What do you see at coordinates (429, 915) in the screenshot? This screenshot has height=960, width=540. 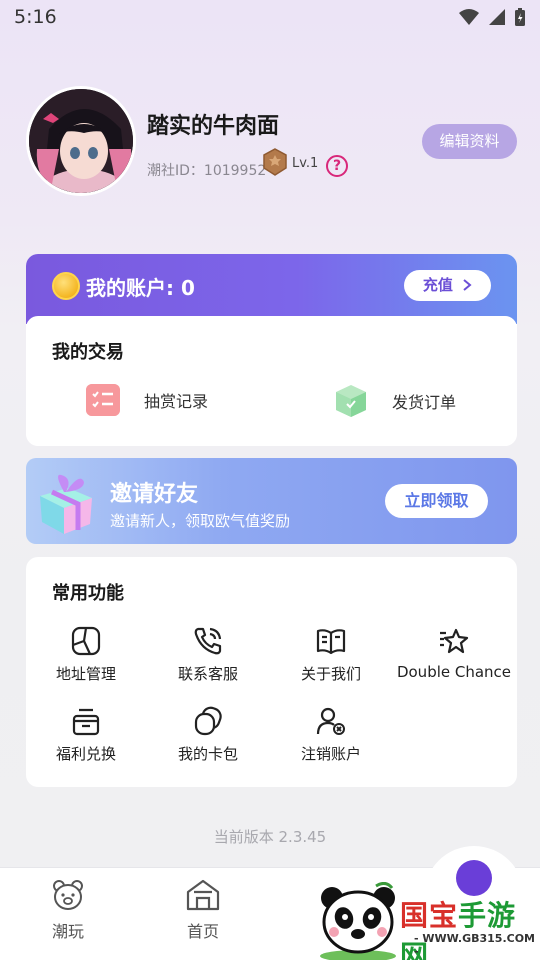 I see `watermark-brand-a: 国宝` at bounding box center [429, 915].